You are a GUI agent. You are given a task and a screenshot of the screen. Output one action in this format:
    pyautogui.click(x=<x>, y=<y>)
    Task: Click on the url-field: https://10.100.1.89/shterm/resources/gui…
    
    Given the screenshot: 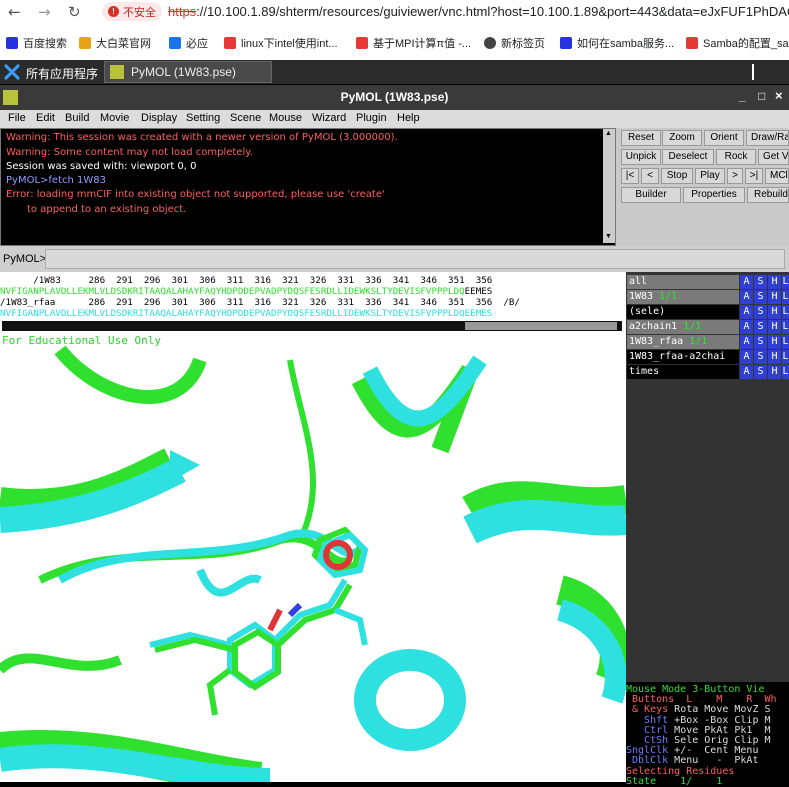 What is the action you would take?
    pyautogui.click(x=478, y=11)
    